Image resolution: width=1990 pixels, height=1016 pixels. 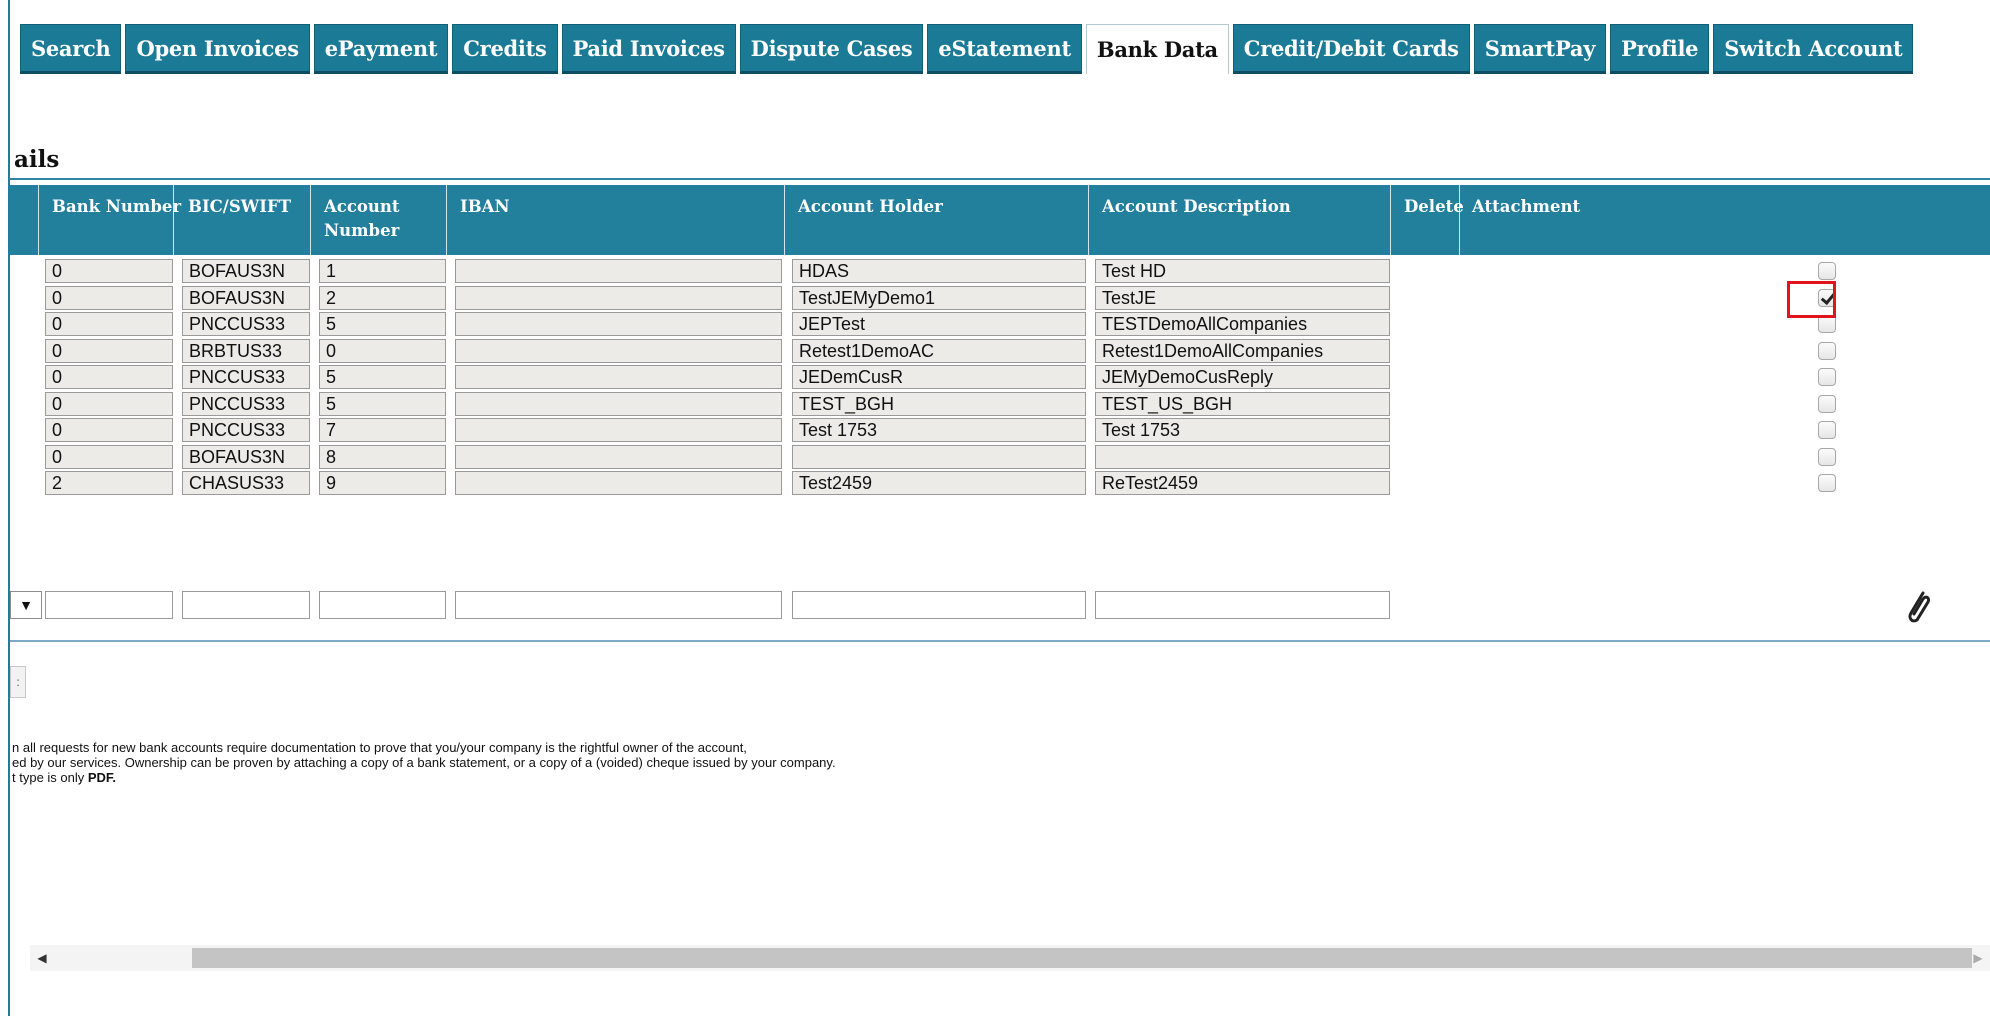 I want to click on new-row-select: ▼, so click(x=26, y=605).